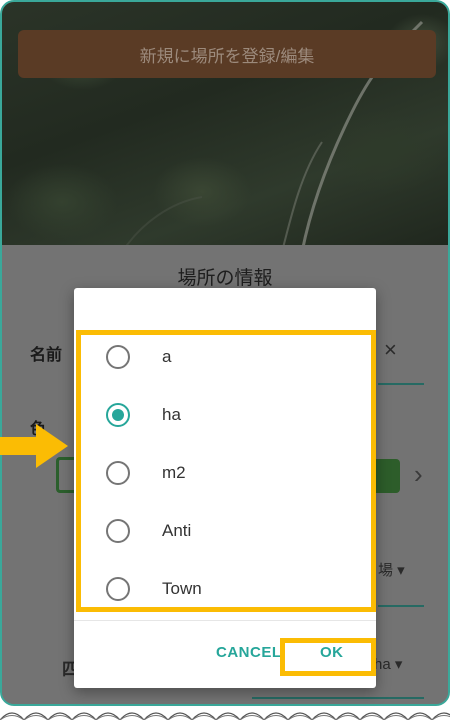  Describe the element at coordinates (338, 698) in the screenshot. I see `unit-dropdown-2-underline` at that location.